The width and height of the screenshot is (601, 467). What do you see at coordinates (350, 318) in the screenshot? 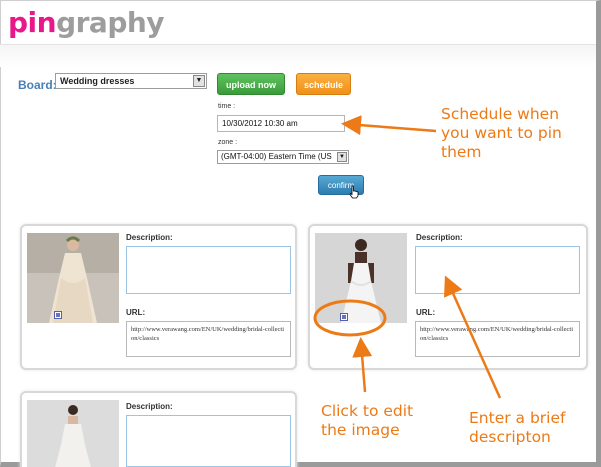
I see `edit-image-highlight` at bounding box center [350, 318].